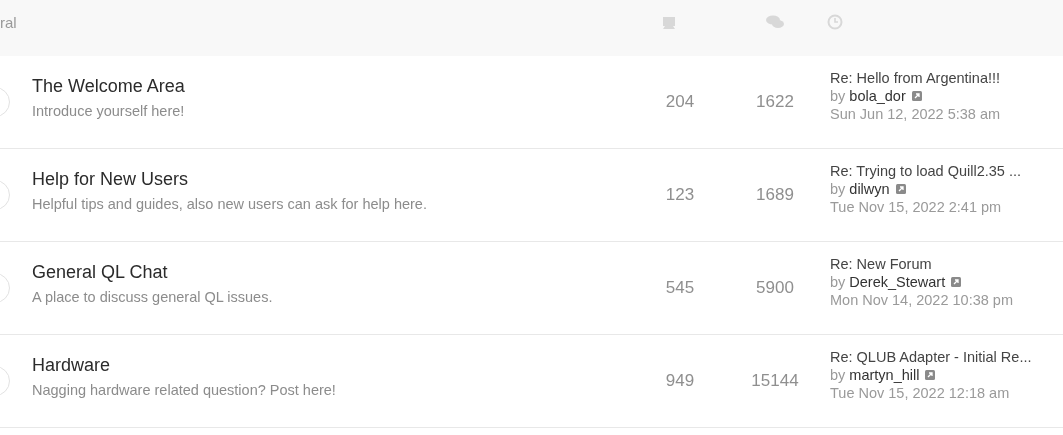 The height and width of the screenshot is (435, 1063). Describe the element at coordinates (332, 365) in the screenshot. I see `forum-title-link: Hardware` at that location.